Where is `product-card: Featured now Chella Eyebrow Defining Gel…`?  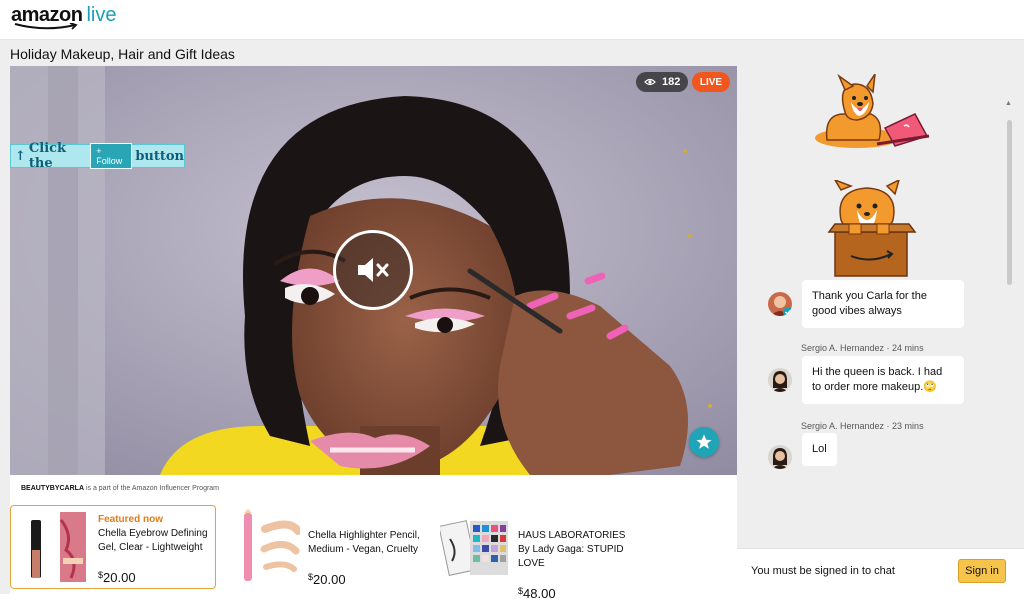
product-card: Featured now Chella Eyebrow Defining Gel… is located at coordinates (113, 547).